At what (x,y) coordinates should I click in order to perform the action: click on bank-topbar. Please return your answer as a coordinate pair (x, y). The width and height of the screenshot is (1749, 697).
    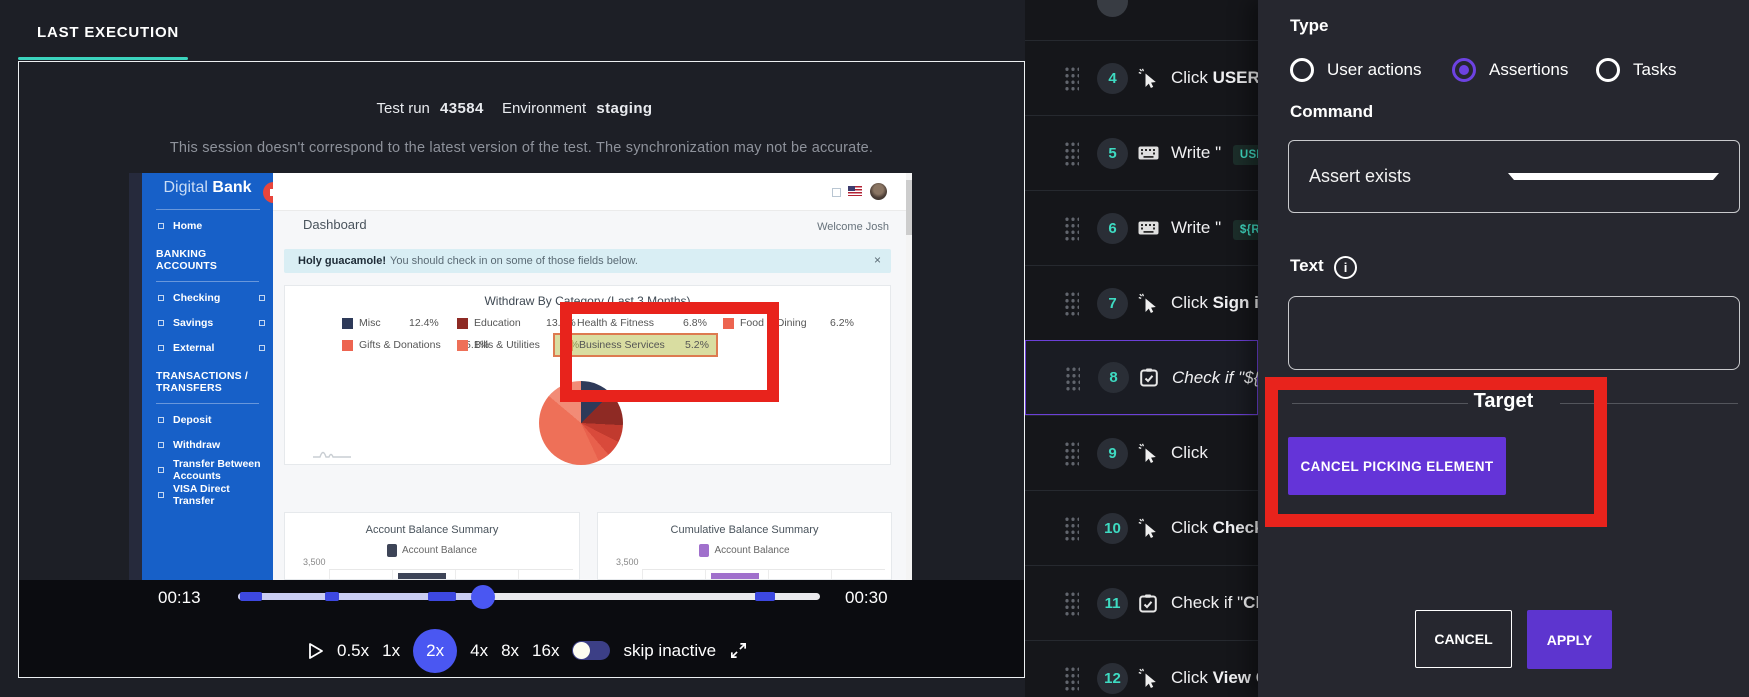
    Looking at the image, I should click on (592, 192).